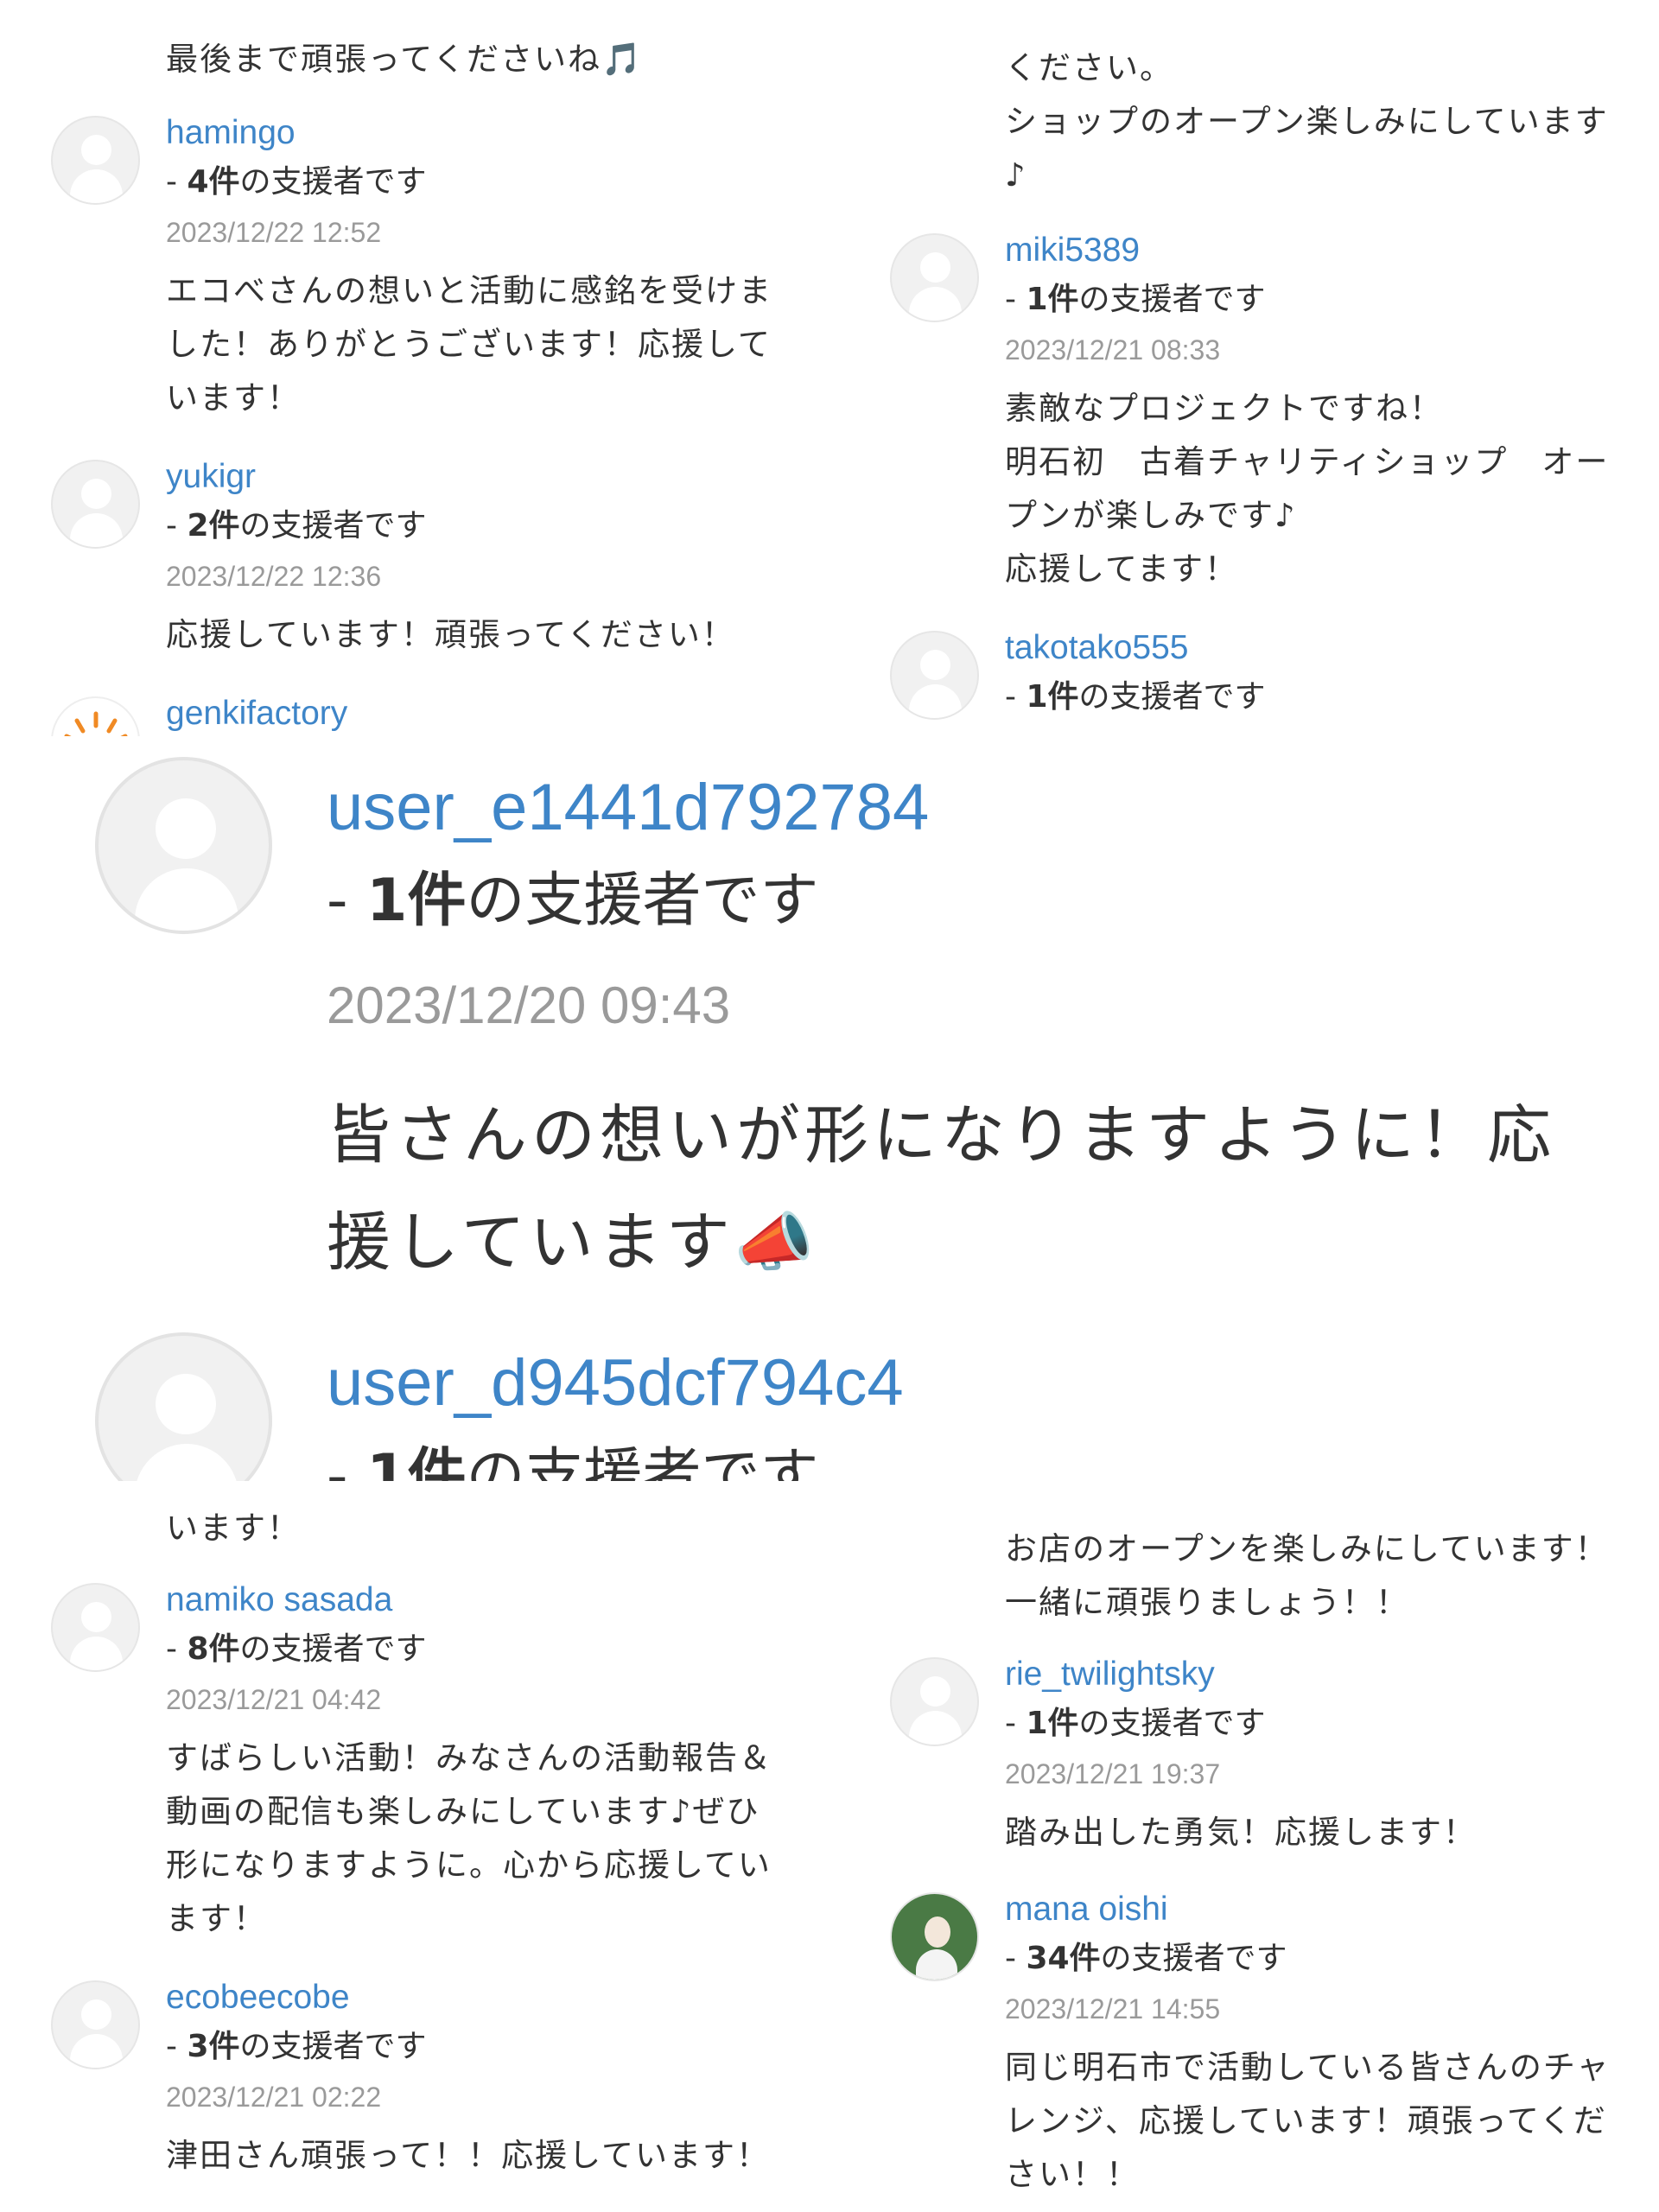  I want to click on username-link: miki5389, so click(1332, 252).